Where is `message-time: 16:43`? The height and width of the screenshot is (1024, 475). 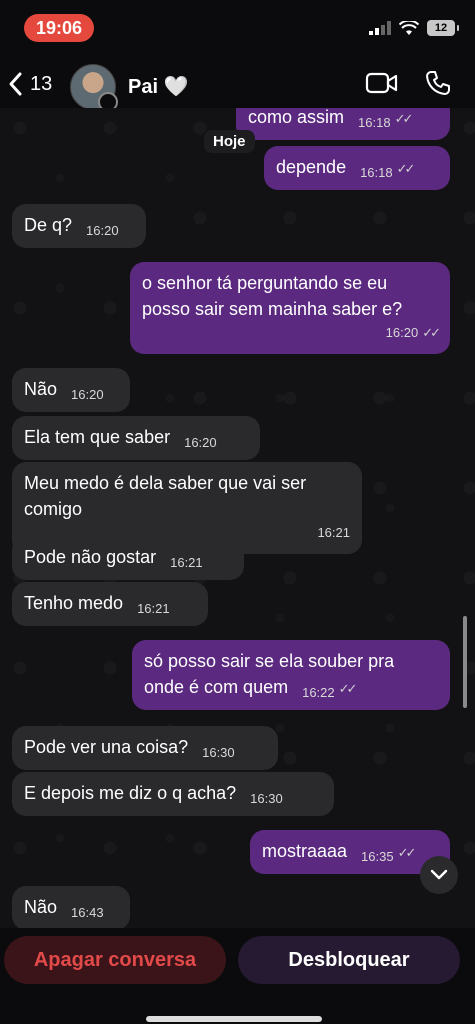 message-time: 16:43 is located at coordinates (87, 912).